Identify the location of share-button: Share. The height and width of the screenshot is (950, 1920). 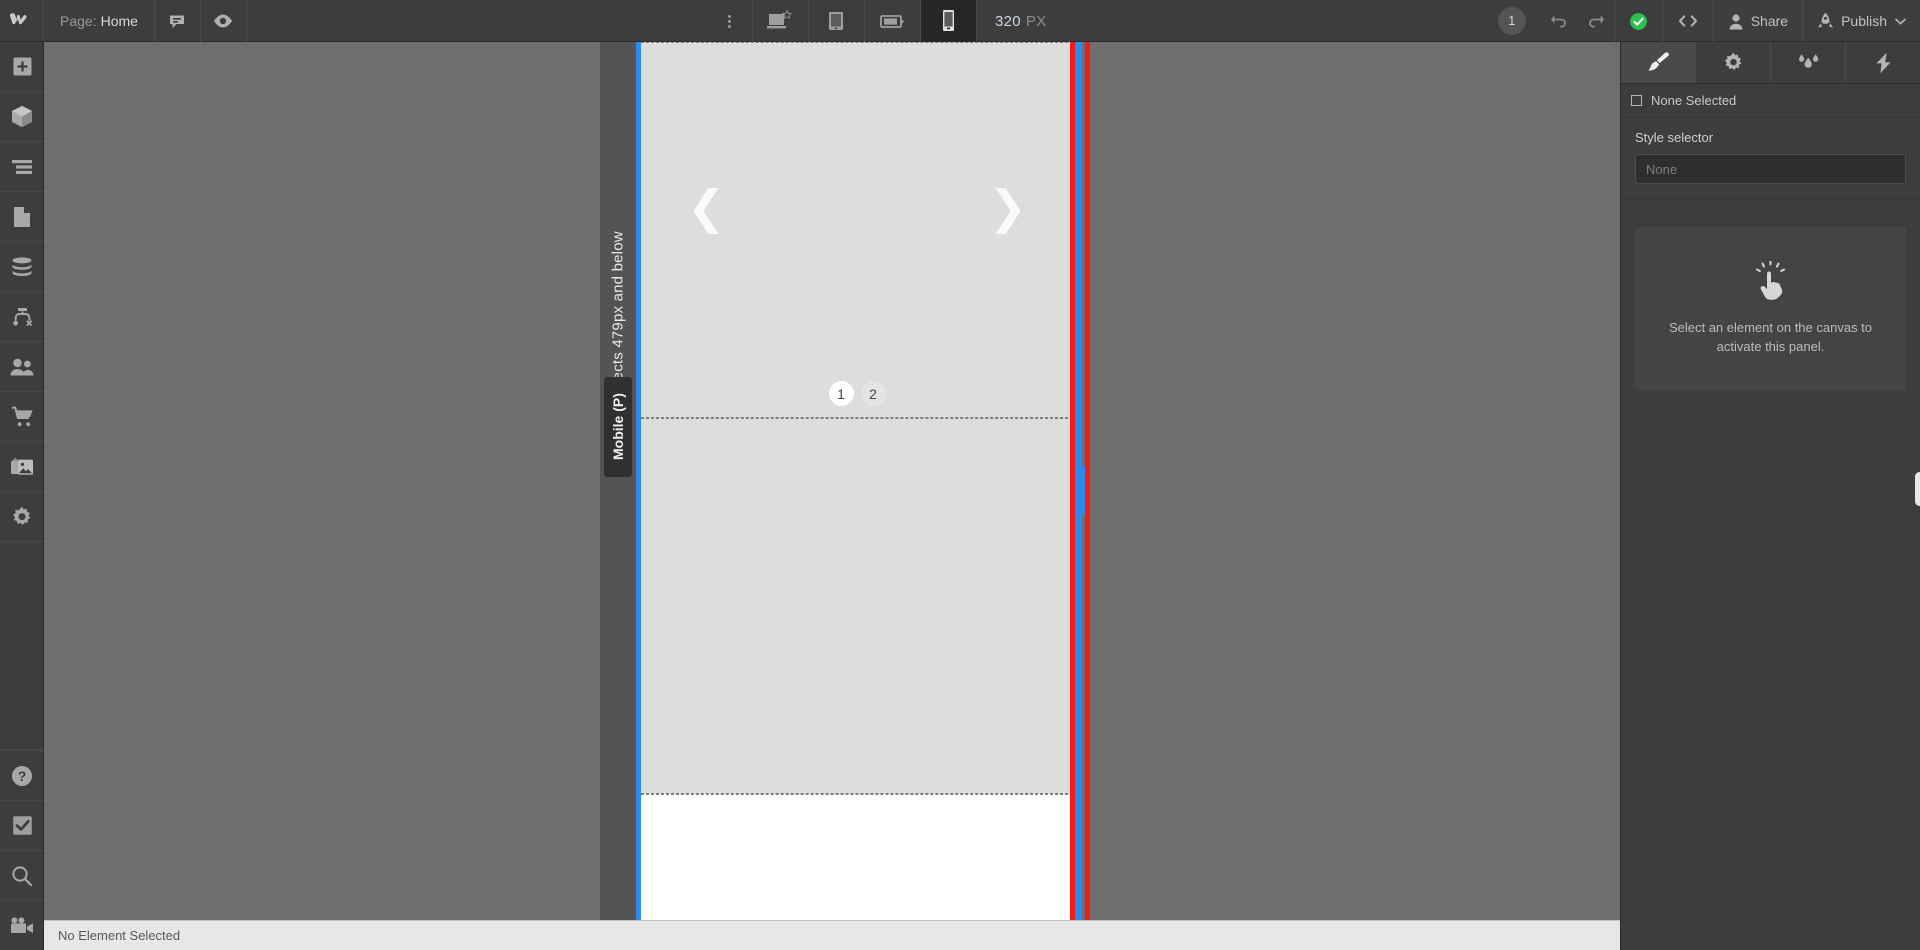
(1757, 21).